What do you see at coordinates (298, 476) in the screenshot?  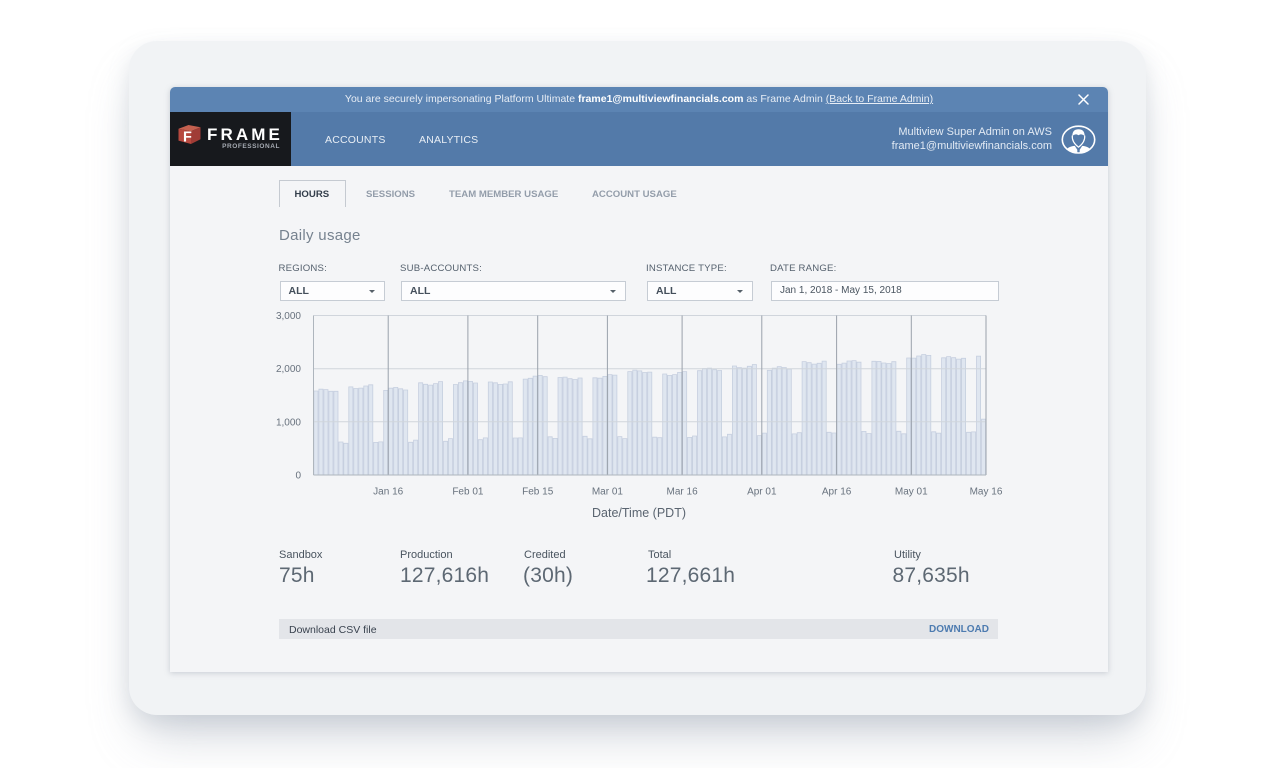 I see `svg-text: 0` at bounding box center [298, 476].